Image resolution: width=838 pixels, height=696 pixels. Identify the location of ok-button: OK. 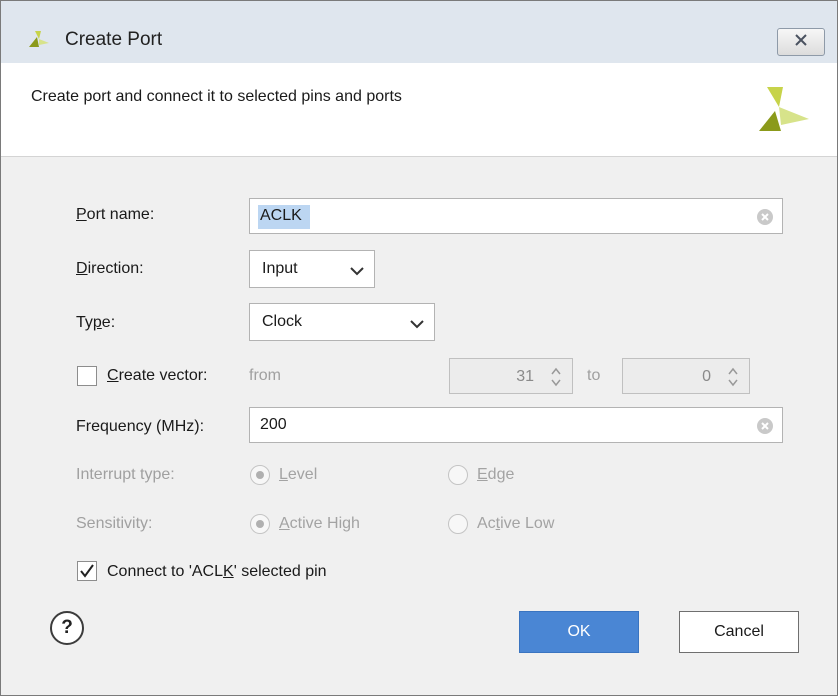
(579, 632).